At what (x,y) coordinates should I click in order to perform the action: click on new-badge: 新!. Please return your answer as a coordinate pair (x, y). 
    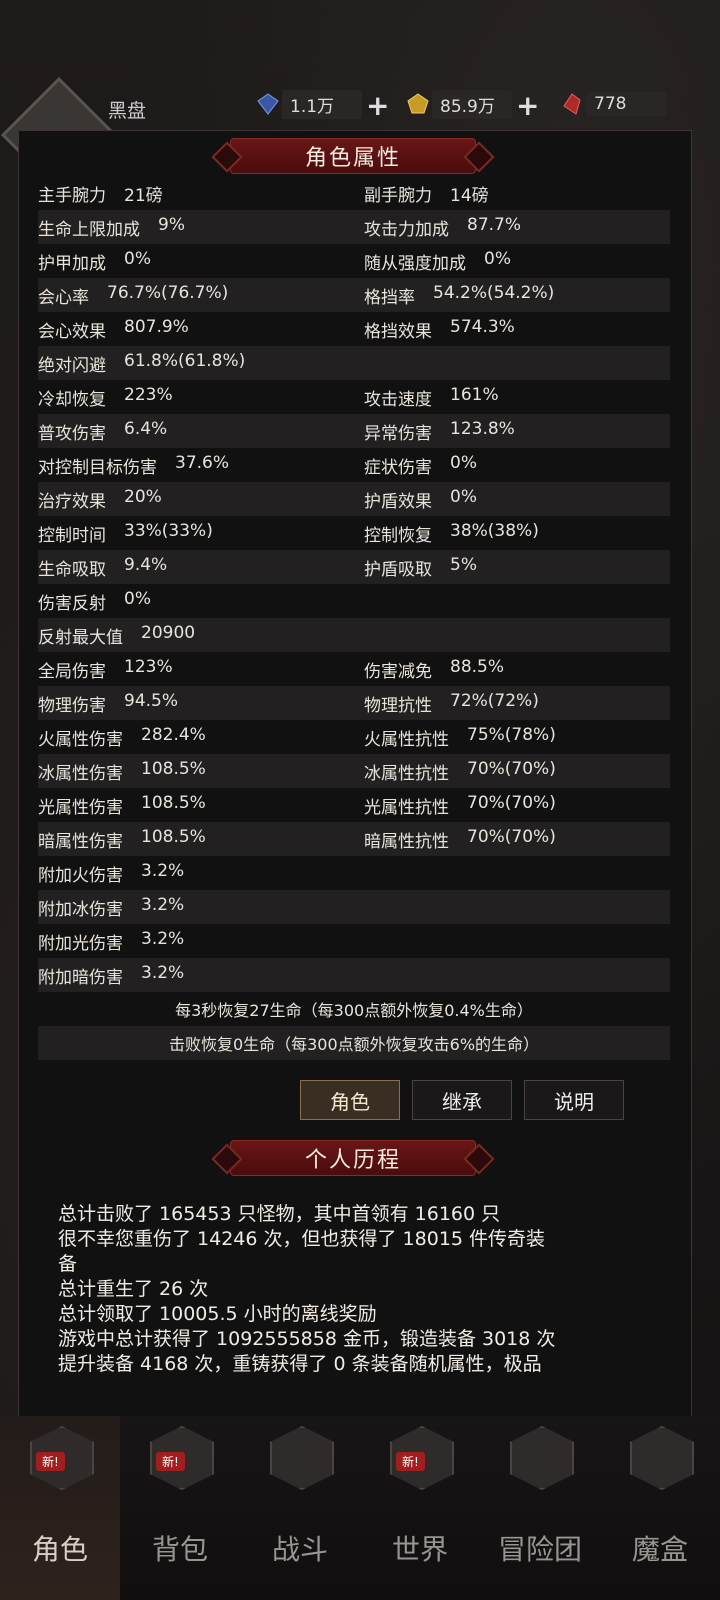
    Looking at the image, I should click on (50, 1461).